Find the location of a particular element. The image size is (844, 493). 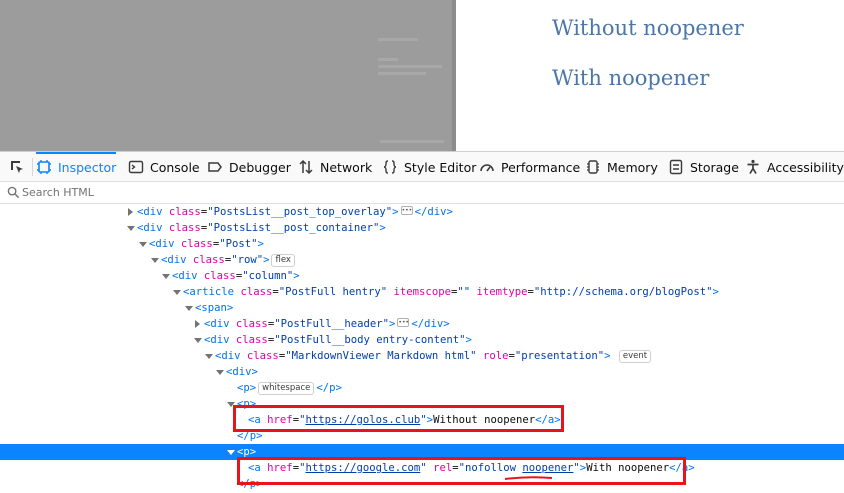

event-badge: event is located at coordinates (635, 356).